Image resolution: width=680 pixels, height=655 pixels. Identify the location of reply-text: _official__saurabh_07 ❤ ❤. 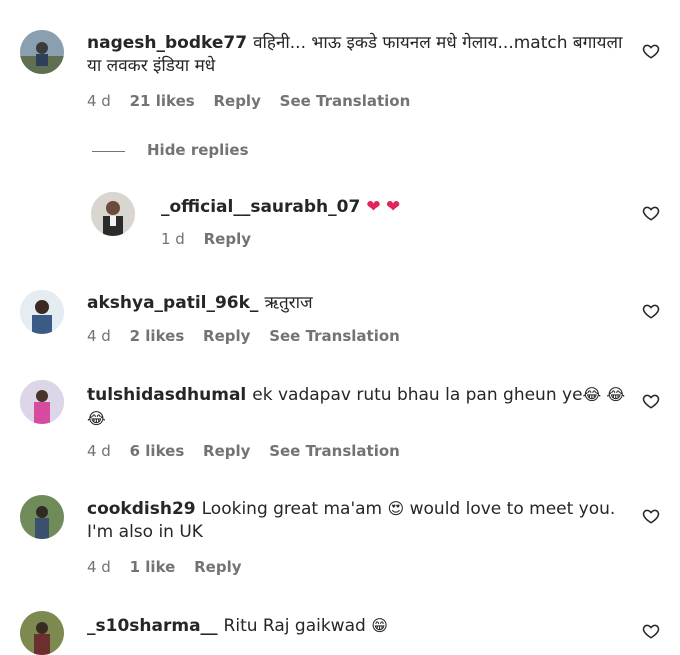
(280, 207).